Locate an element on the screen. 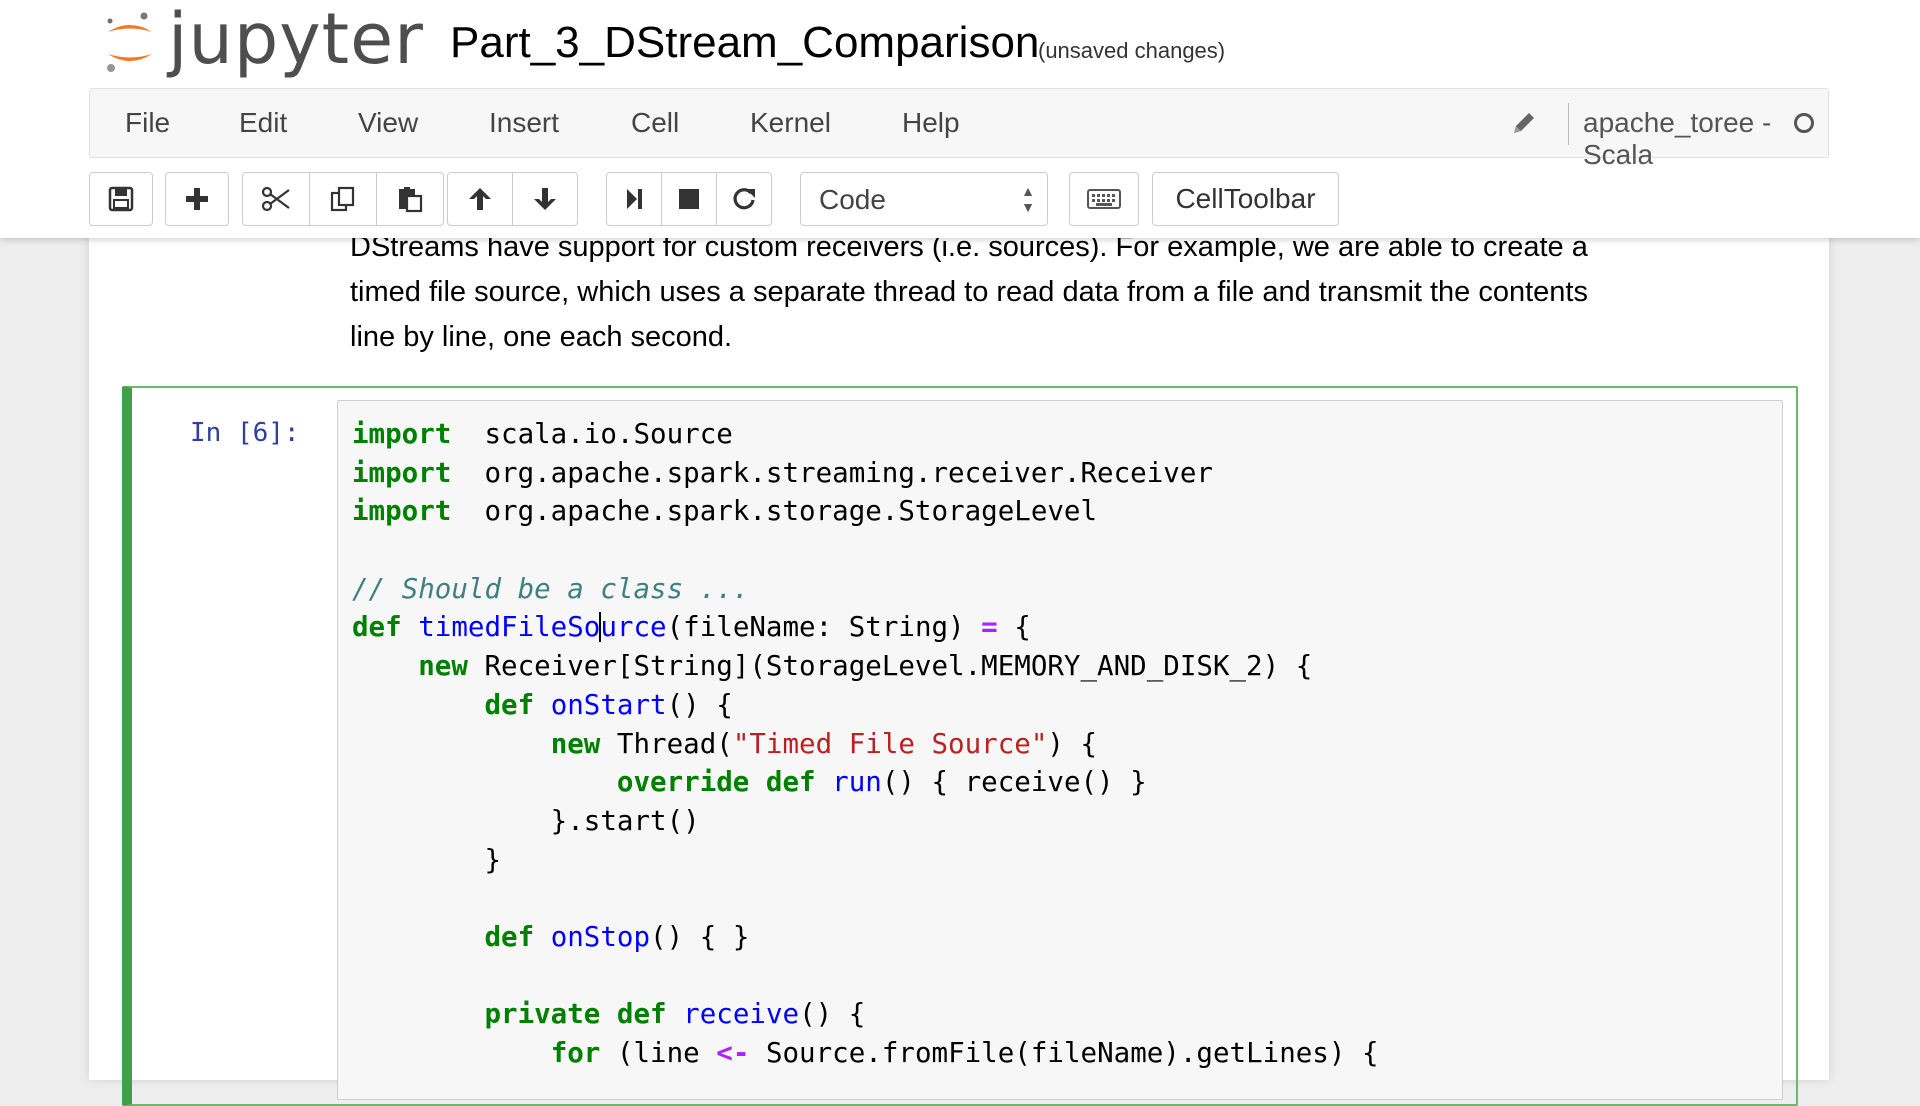  code-token: private is located at coordinates (542, 1014).